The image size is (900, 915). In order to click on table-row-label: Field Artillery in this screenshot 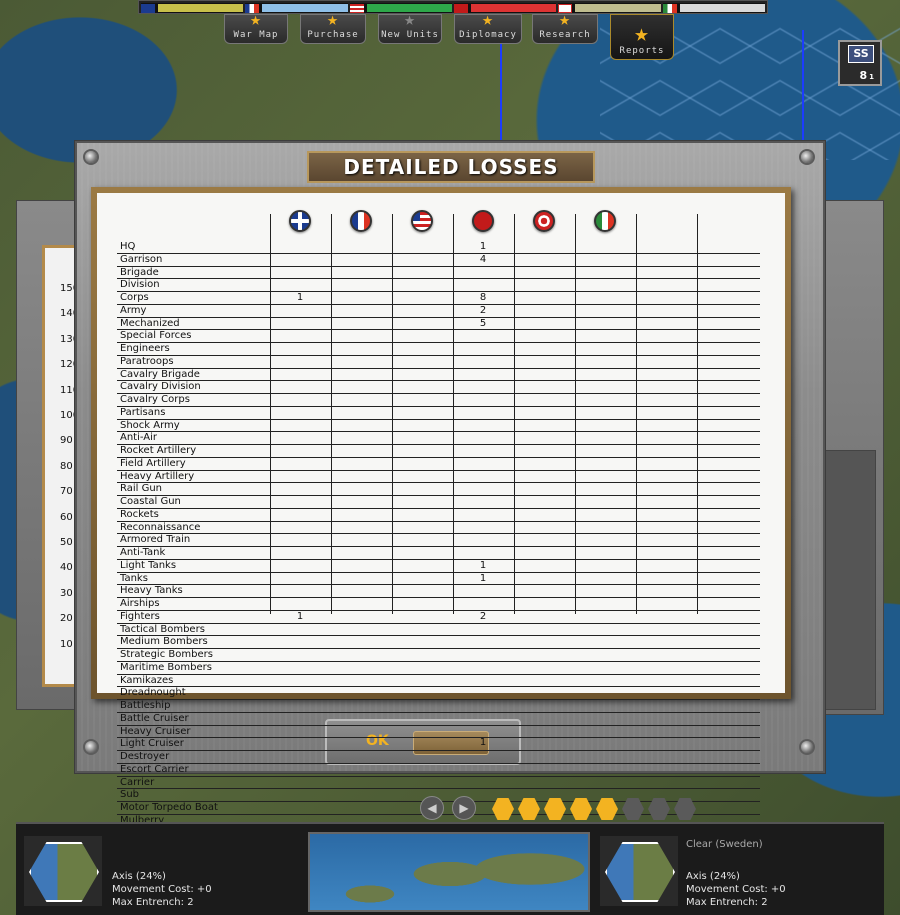, I will do `click(153, 463)`.